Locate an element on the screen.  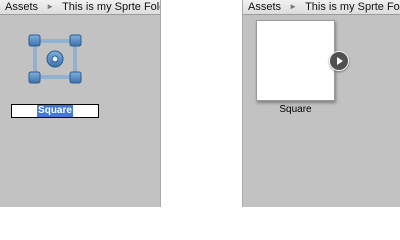
sprite-editor-icon is located at coordinates (55, 59).